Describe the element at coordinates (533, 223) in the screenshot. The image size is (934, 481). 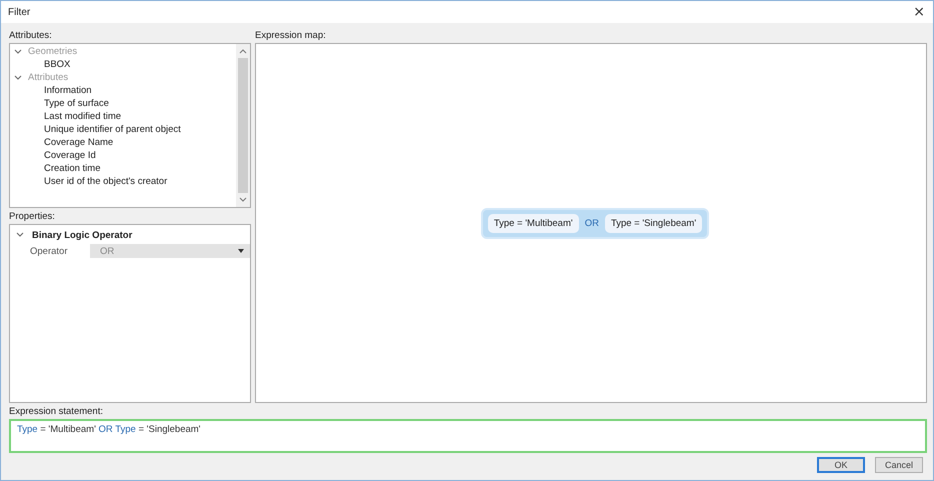
I see `condition-chip: Type = 'Multibeam'` at that location.